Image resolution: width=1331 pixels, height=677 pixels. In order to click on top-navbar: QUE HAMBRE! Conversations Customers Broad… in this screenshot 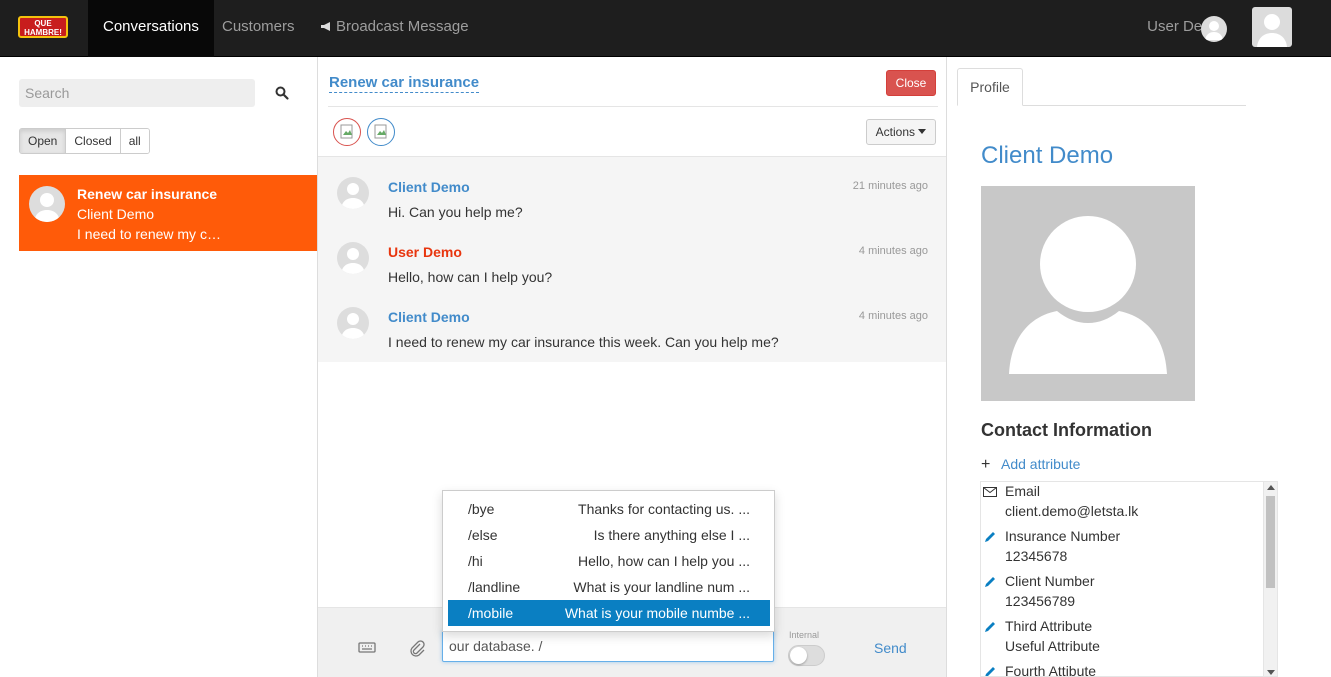, I will do `click(665, 28)`.